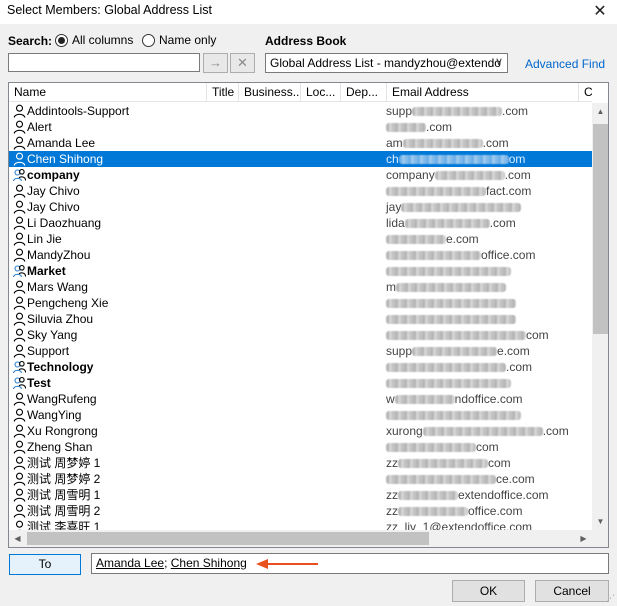  What do you see at coordinates (300, 271) in the screenshot?
I see `table-row: Market` at bounding box center [300, 271].